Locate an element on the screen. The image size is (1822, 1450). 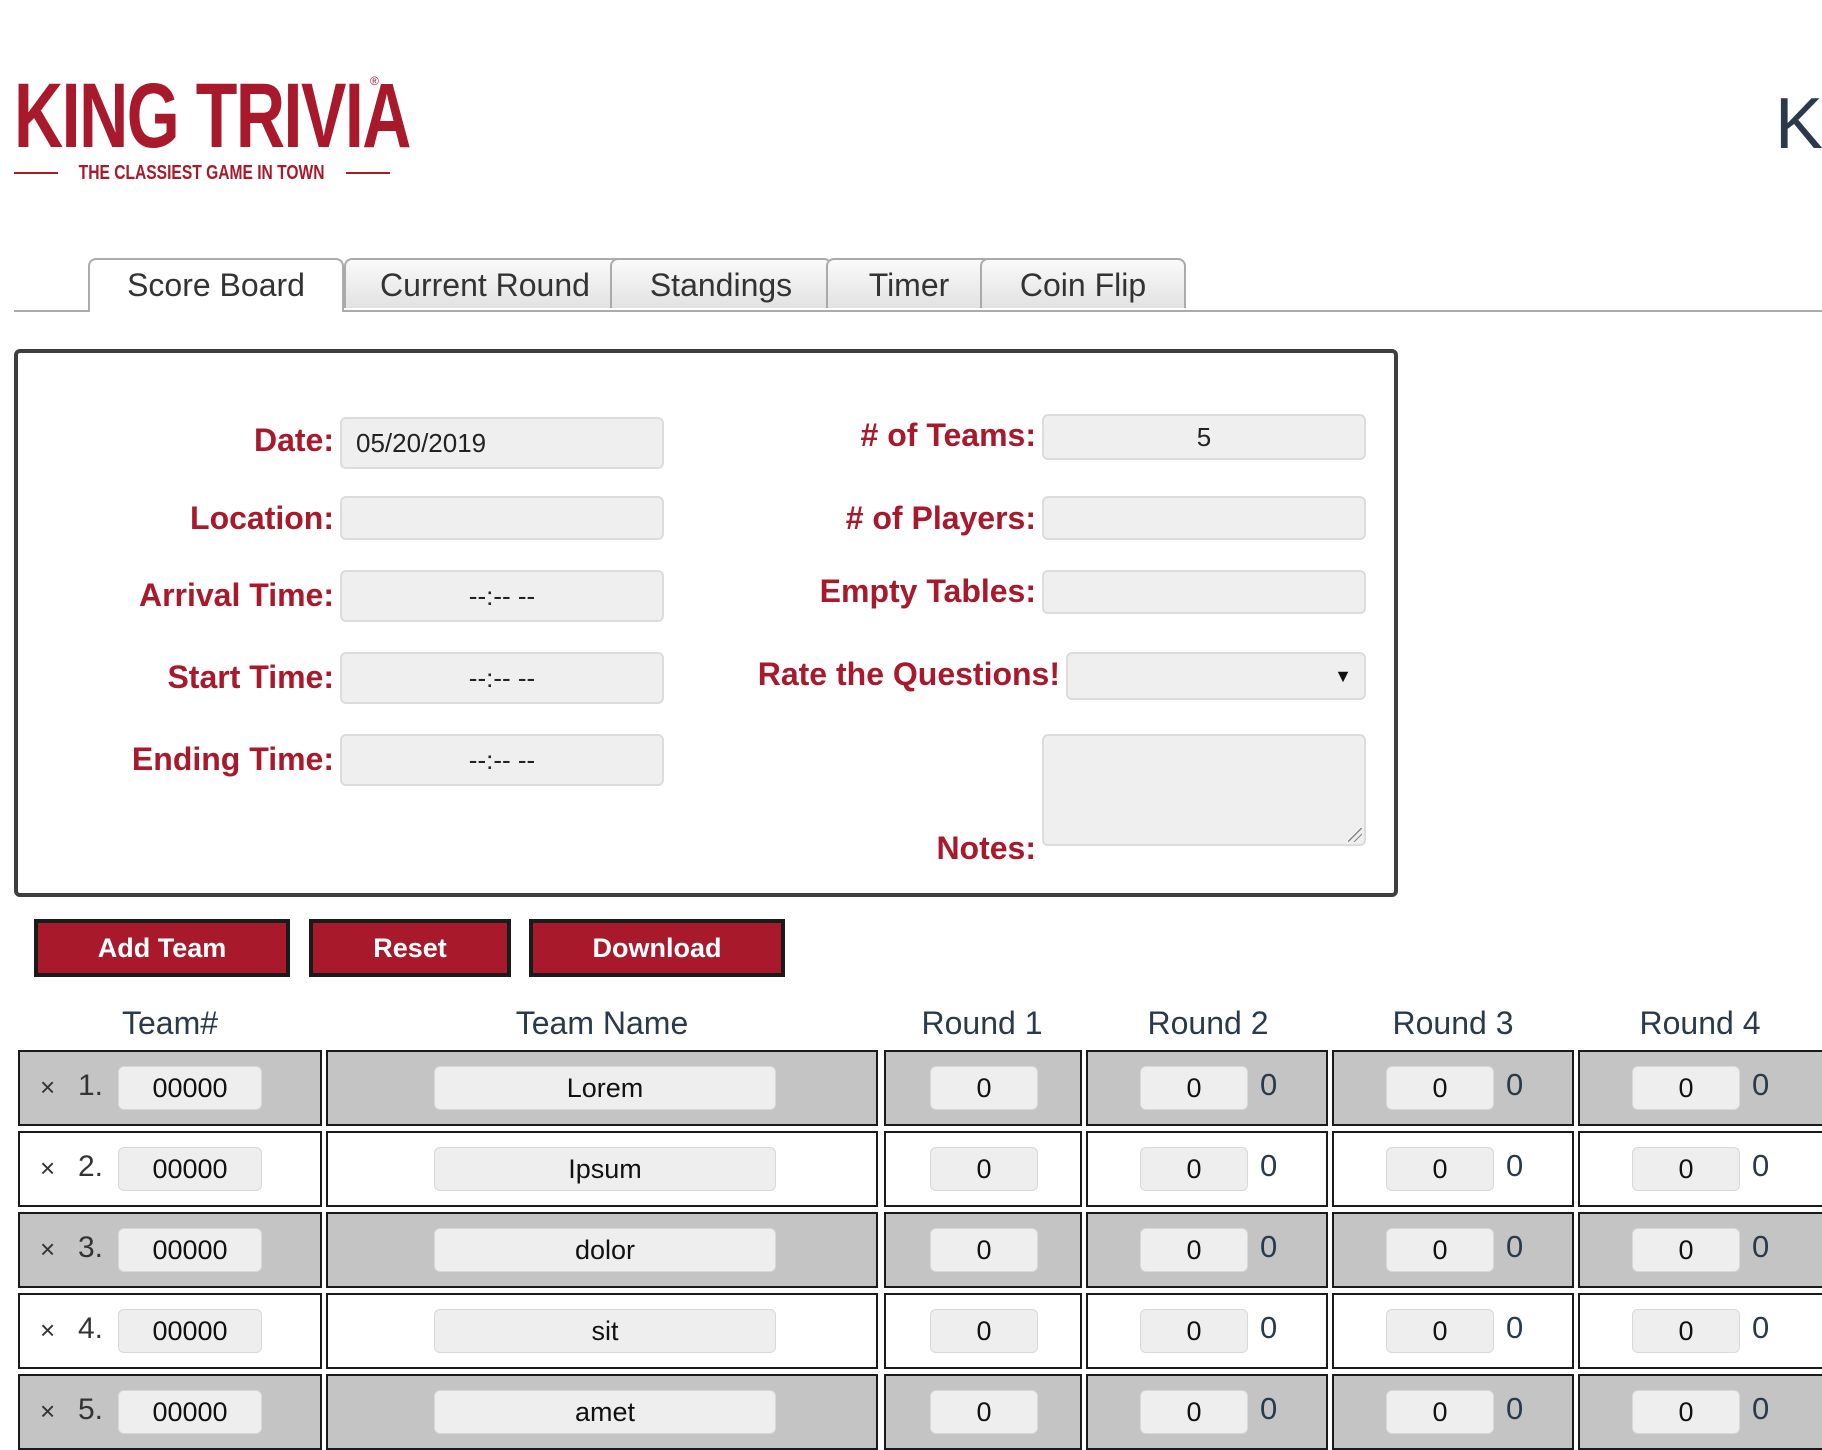
table-cell-name: Ipsum is located at coordinates (602, 1169).